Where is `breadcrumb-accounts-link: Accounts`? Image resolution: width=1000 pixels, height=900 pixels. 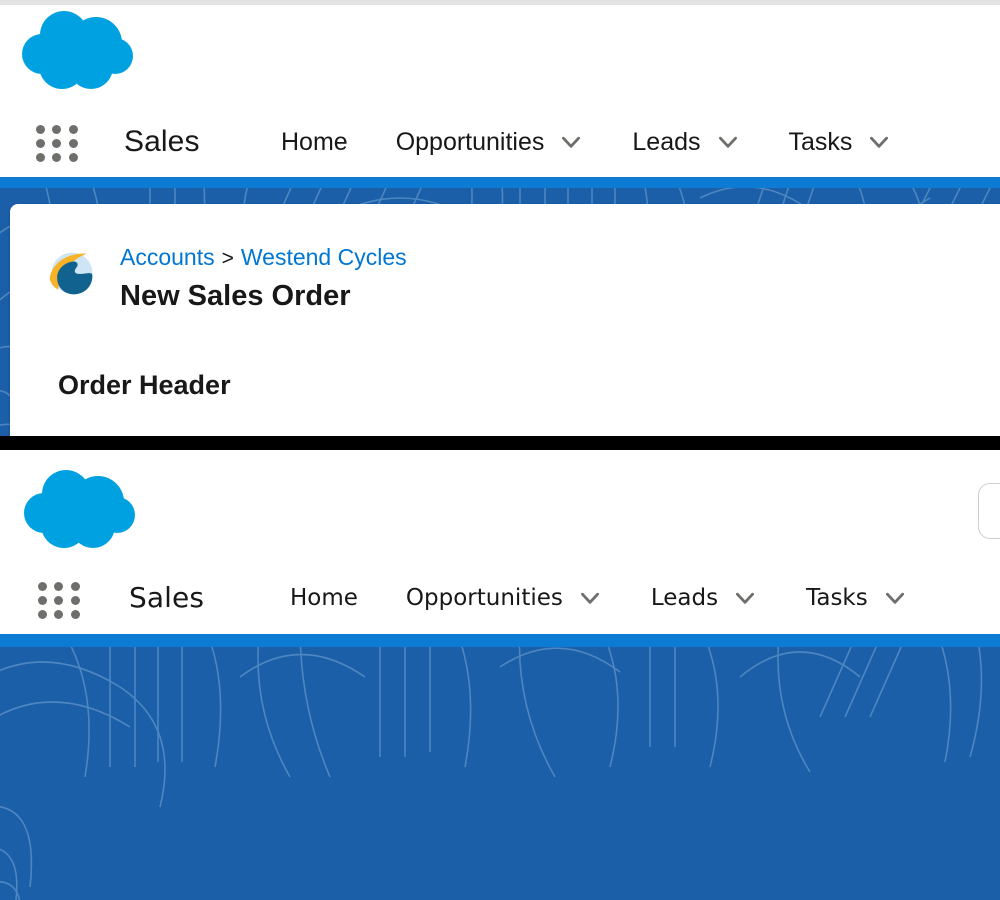 breadcrumb-accounts-link: Accounts is located at coordinates (167, 257).